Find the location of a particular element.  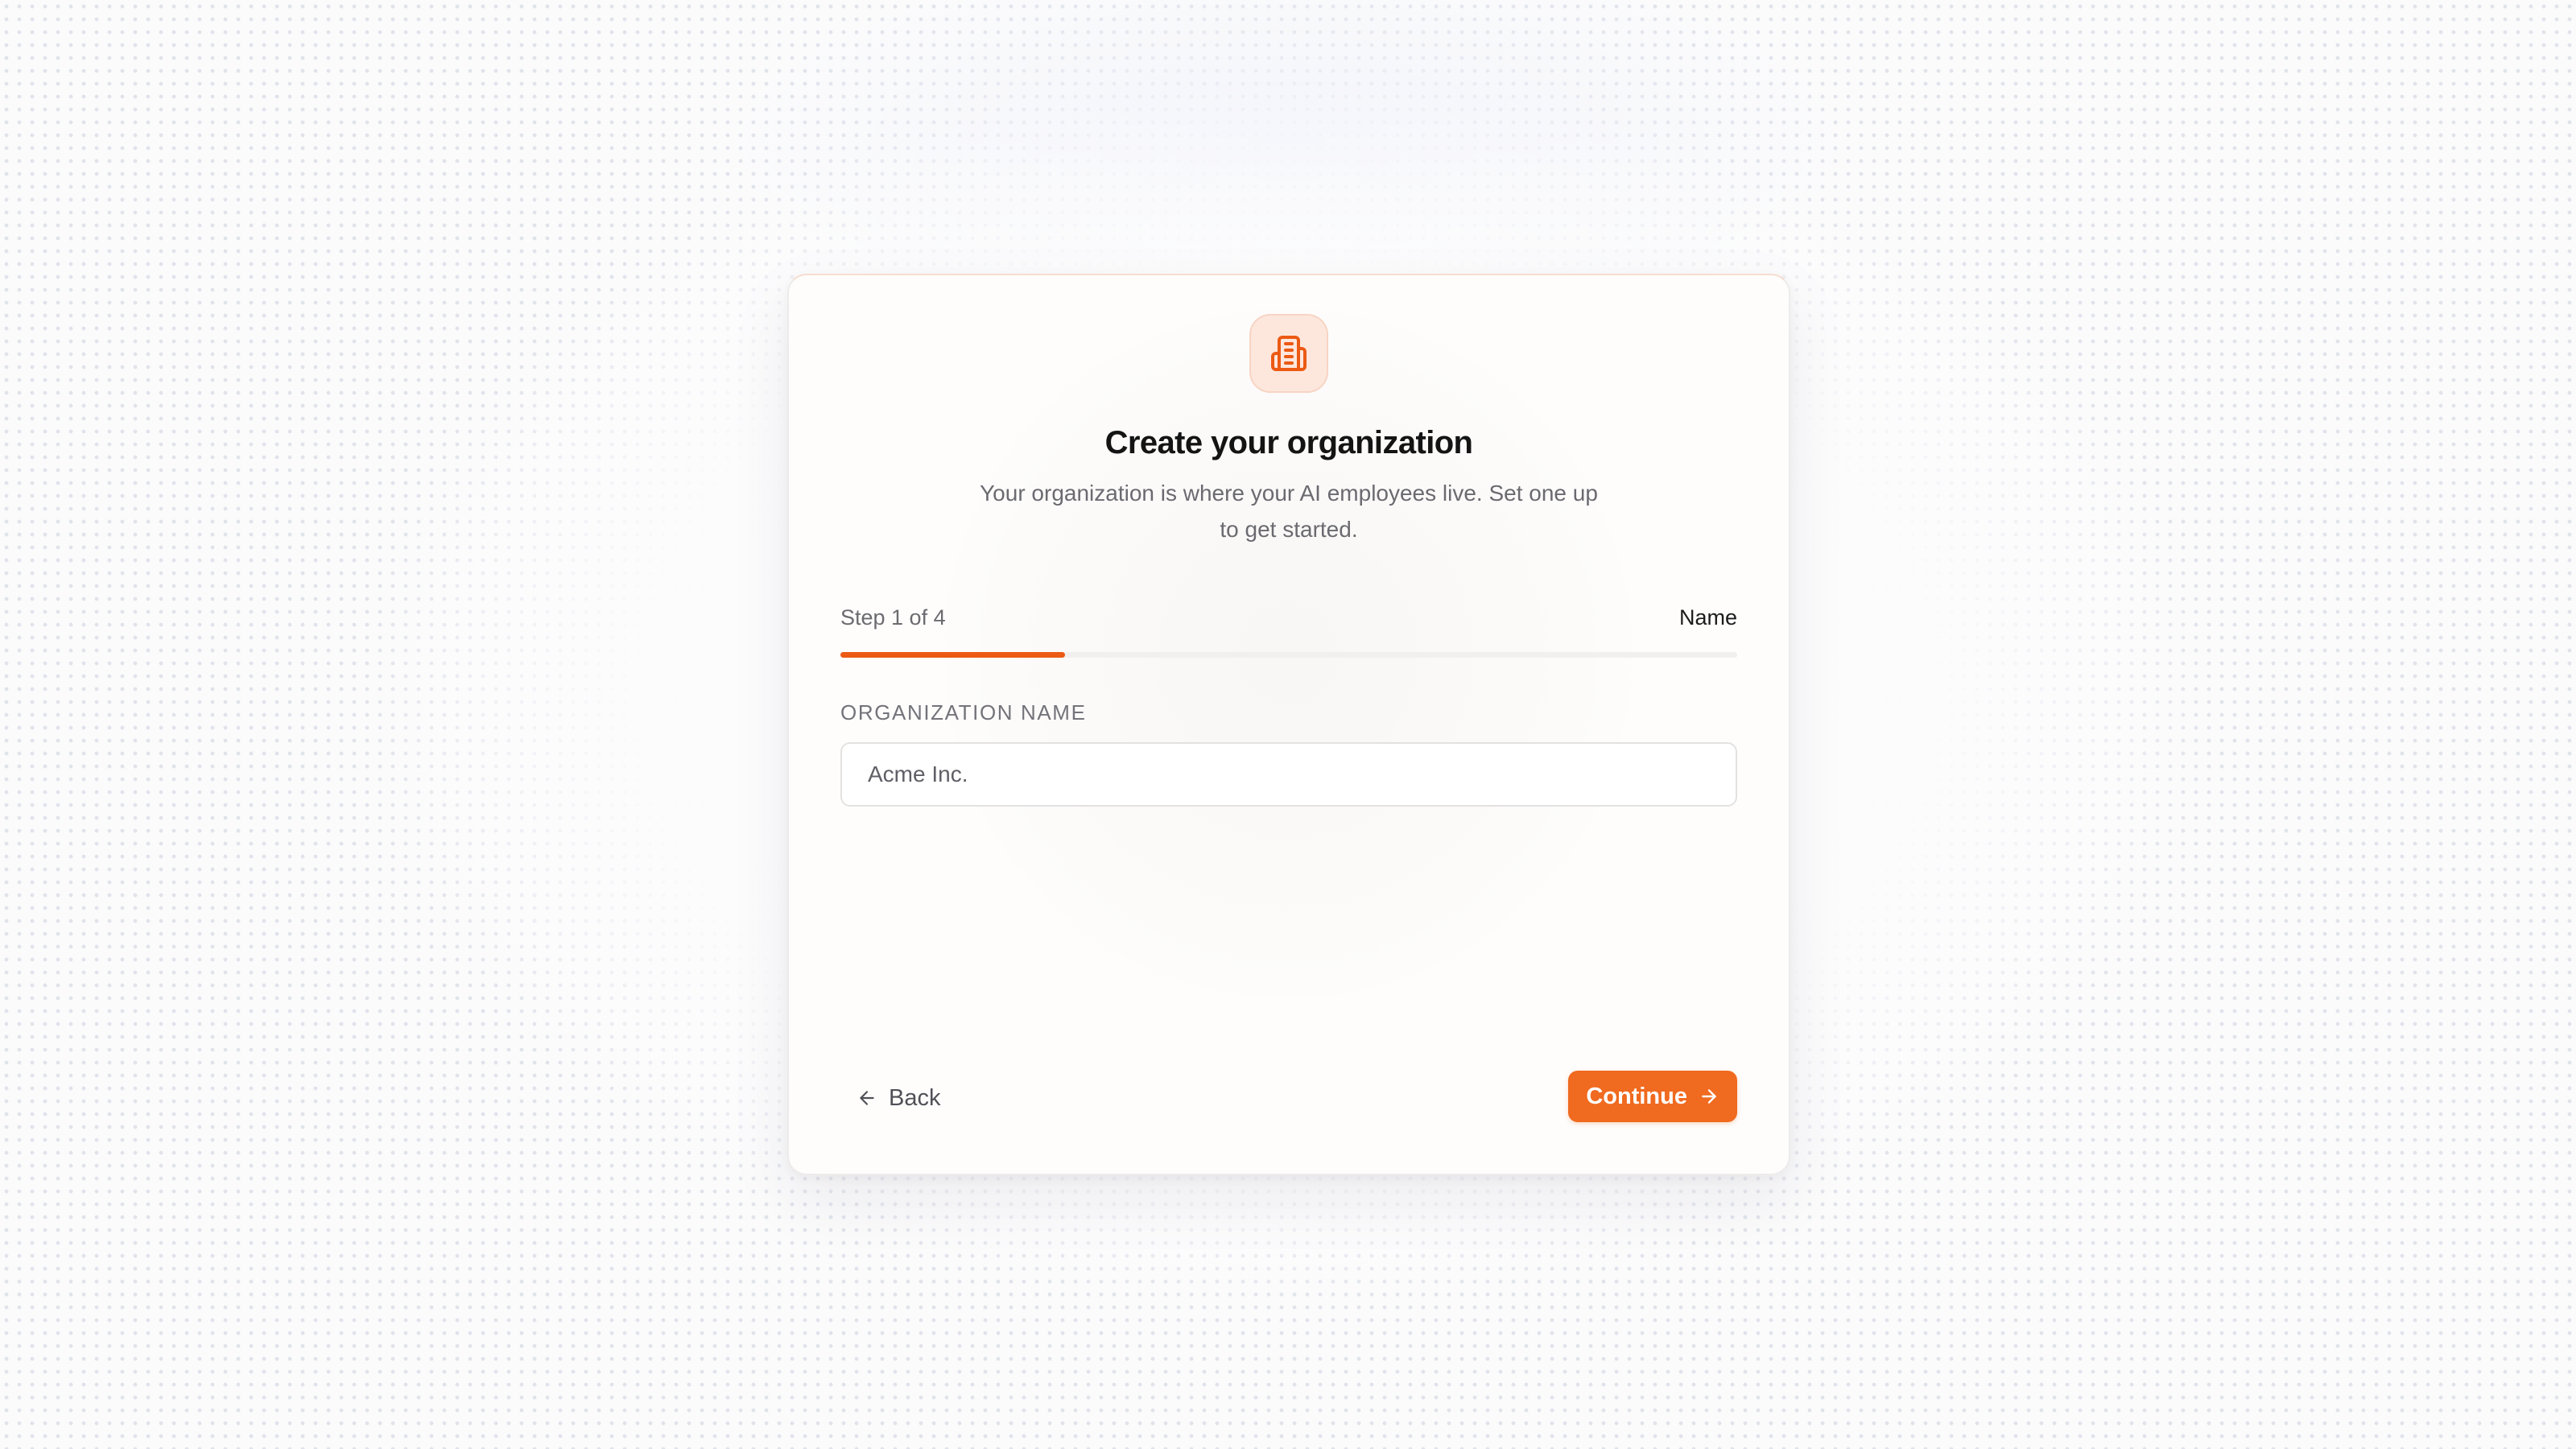

step-name: Name is located at coordinates (1707, 617).